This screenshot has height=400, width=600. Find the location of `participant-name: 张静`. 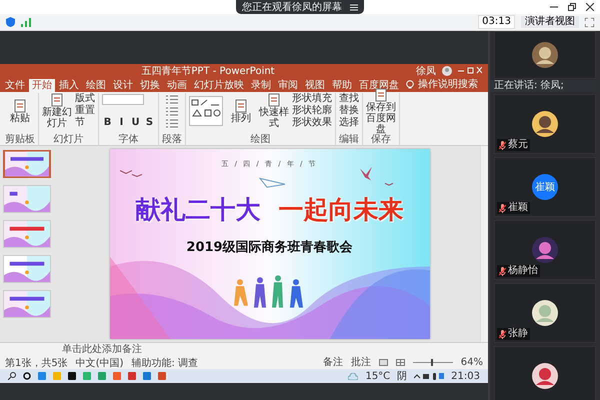

participant-name: 张静 is located at coordinates (518, 334).